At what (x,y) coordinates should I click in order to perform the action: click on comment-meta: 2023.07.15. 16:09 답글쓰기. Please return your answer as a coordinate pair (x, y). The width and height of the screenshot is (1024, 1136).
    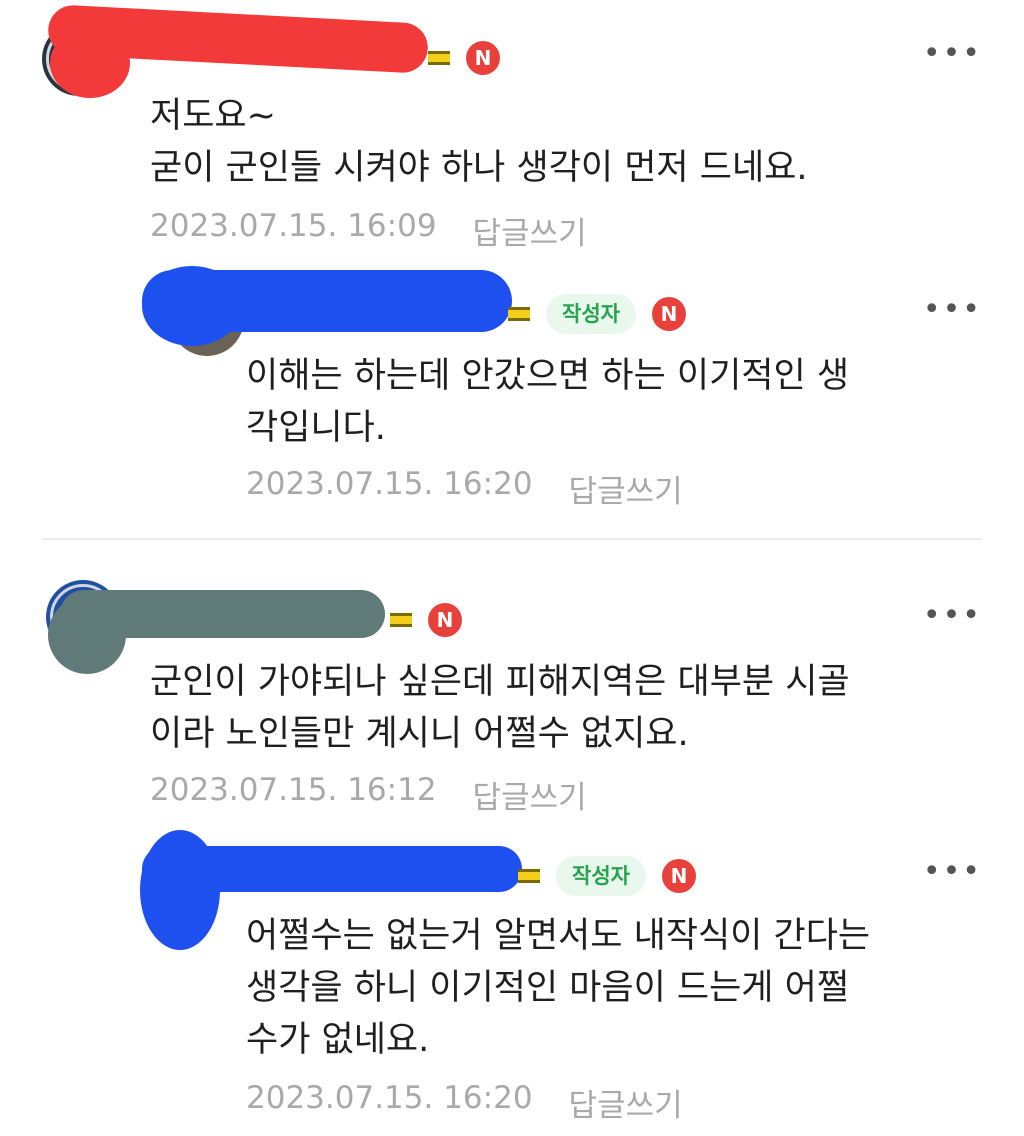
    Looking at the image, I should click on (368, 230).